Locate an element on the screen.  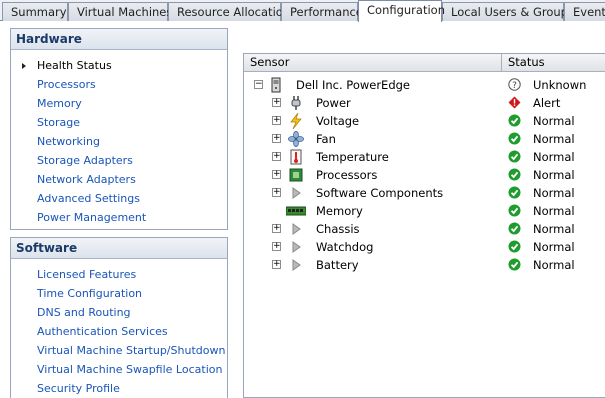
grid-header: Sensor Status is located at coordinates (424, 63).